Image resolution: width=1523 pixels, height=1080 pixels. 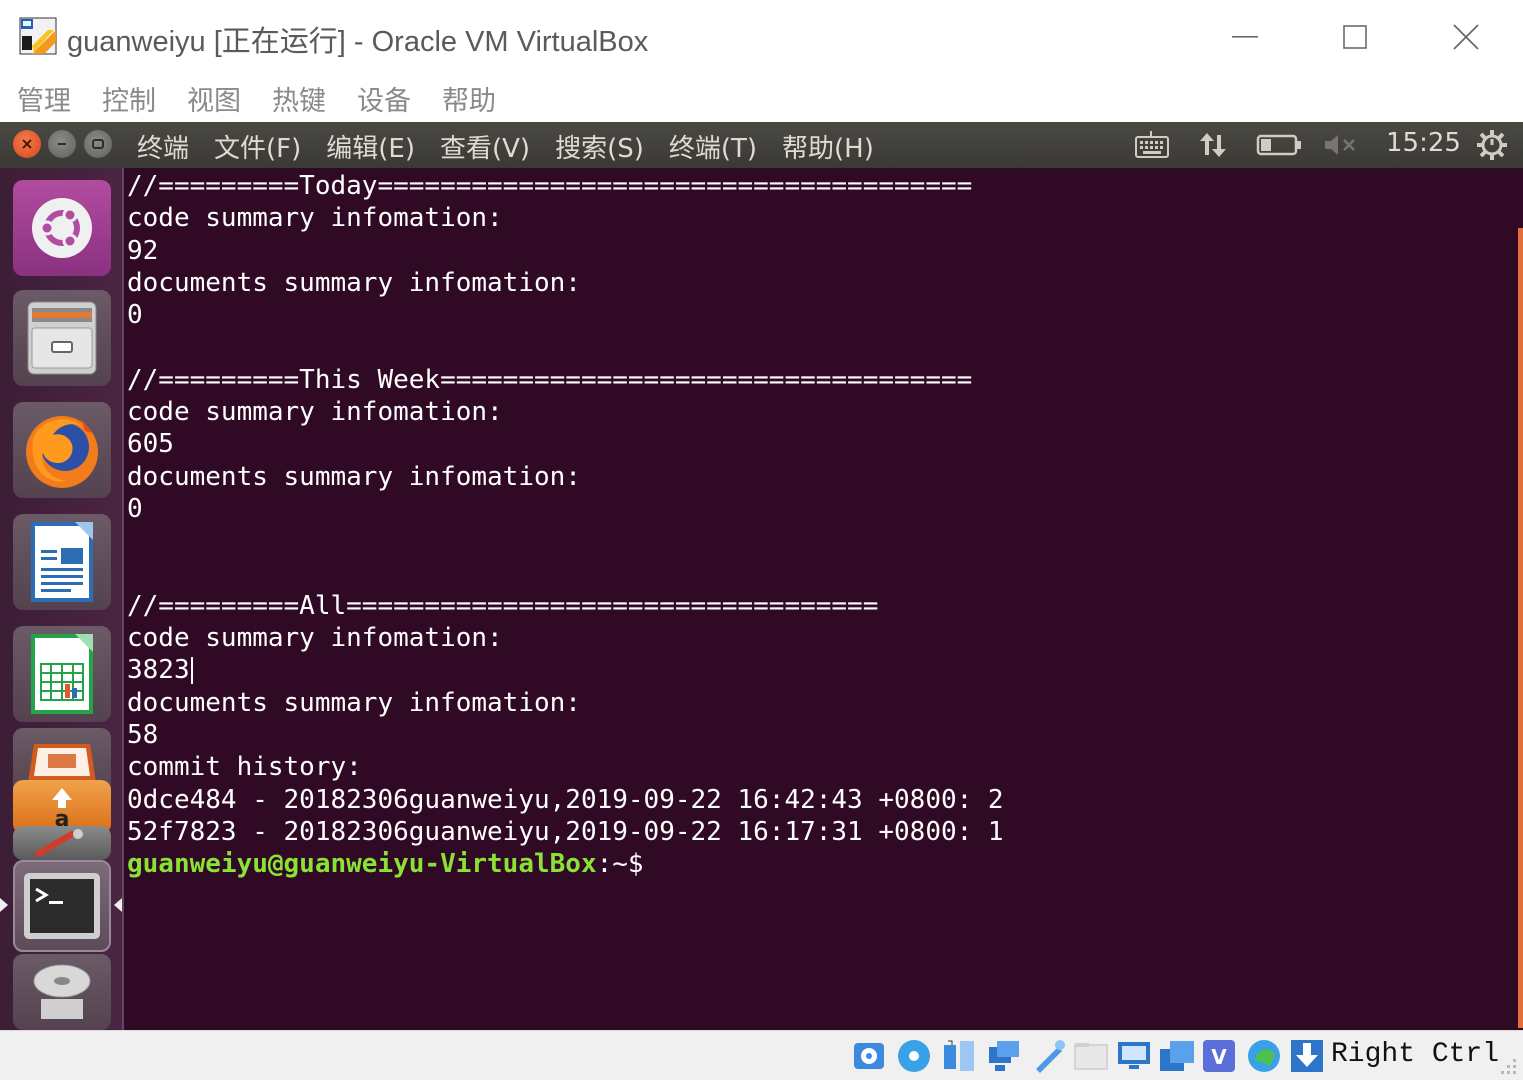 I want to click on hard-disk-icon, so click(x=869, y=1056).